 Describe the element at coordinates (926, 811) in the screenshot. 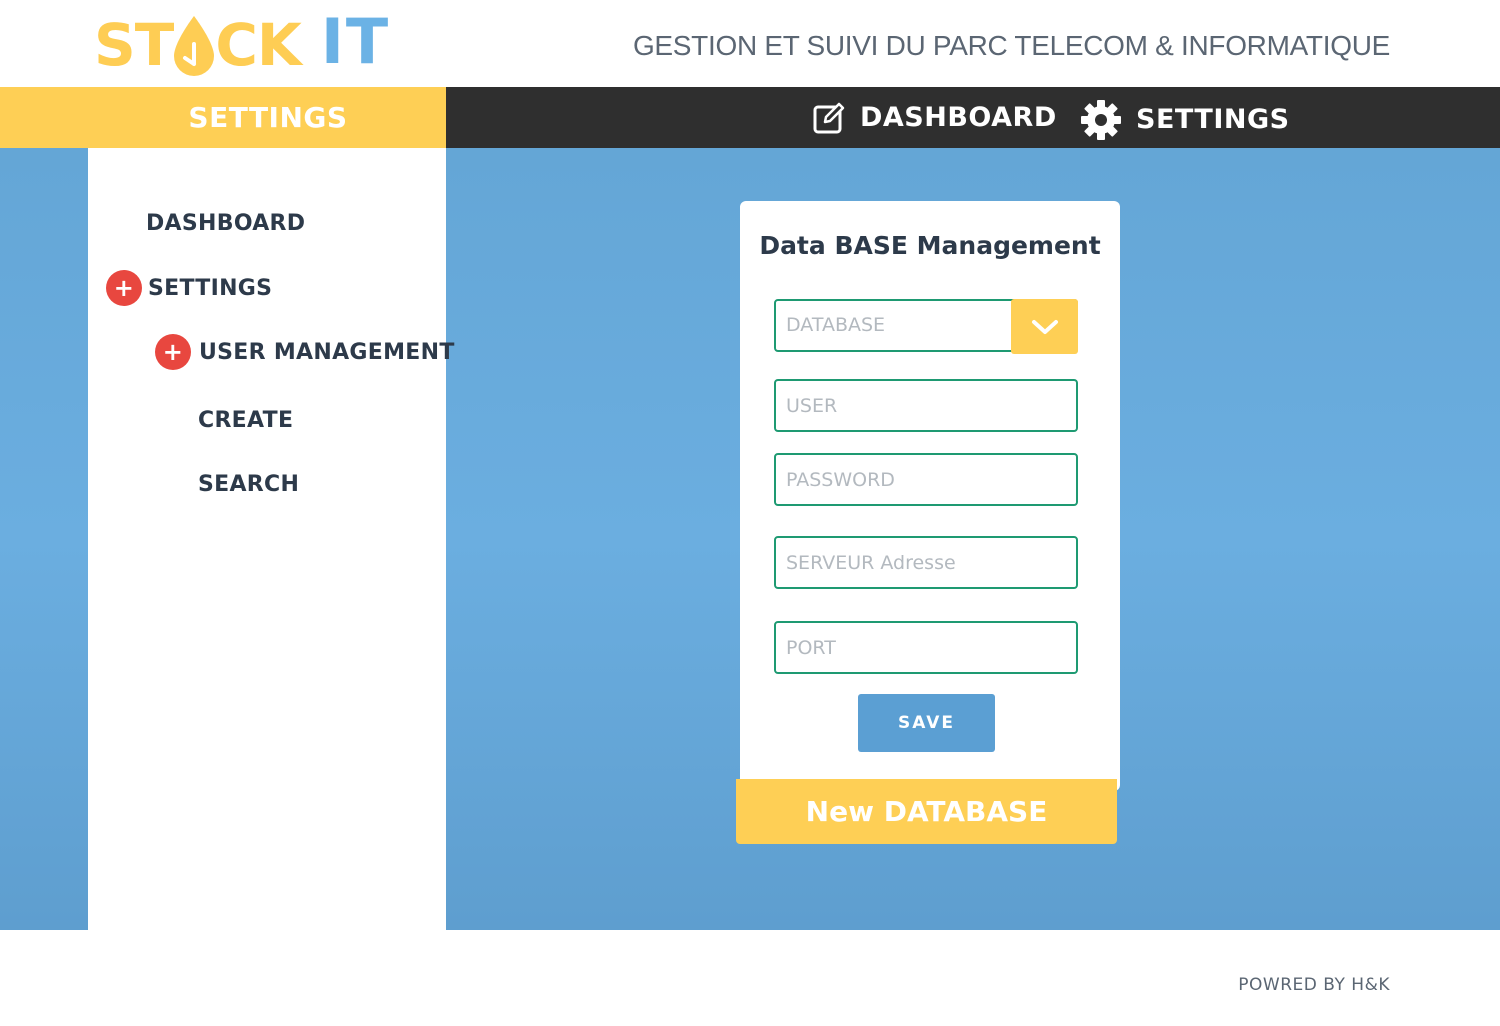

I see `new-database-button: New DATABASE` at that location.